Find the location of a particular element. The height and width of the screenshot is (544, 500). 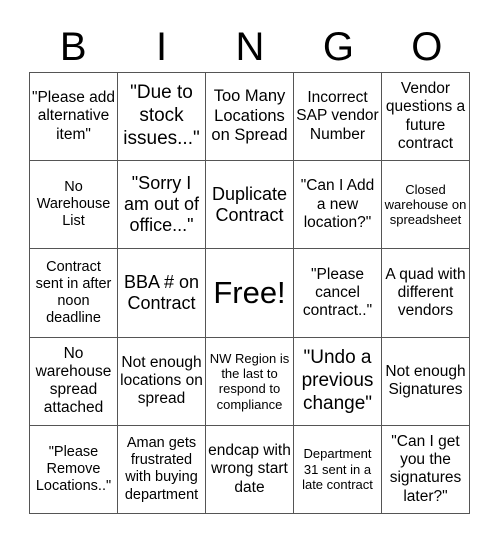

bingo-cell: BBA # on Contract is located at coordinates (161, 292).